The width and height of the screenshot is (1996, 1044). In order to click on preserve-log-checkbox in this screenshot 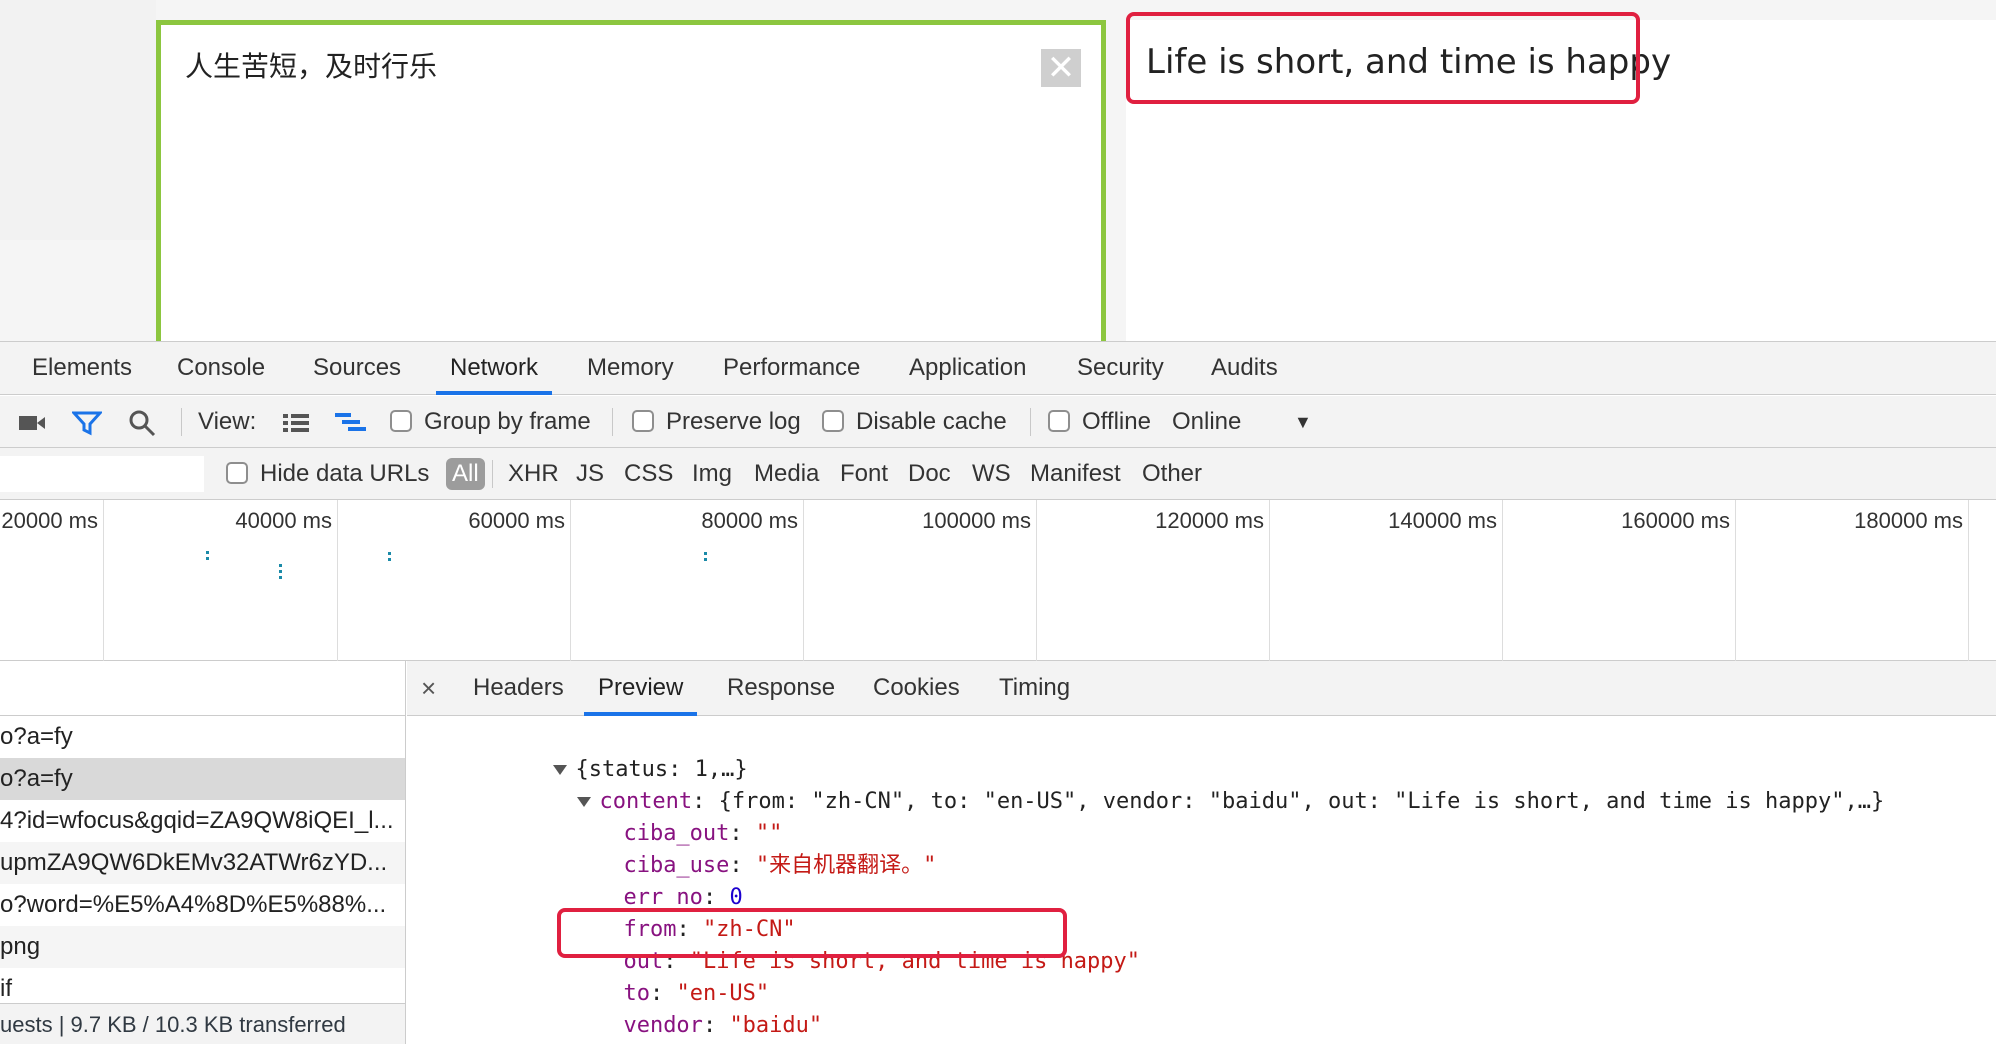, I will do `click(643, 420)`.